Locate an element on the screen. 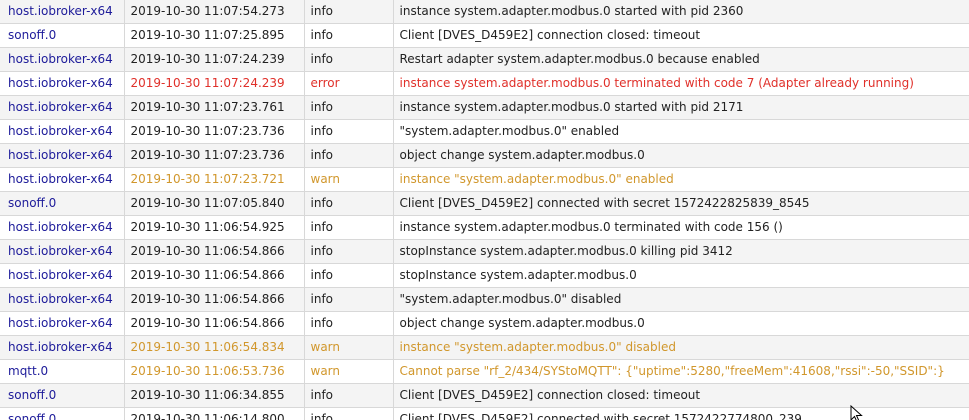 Image resolution: width=969 pixels, height=420 pixels. mouse-pointer-icon is located at coordinates (856, 412).